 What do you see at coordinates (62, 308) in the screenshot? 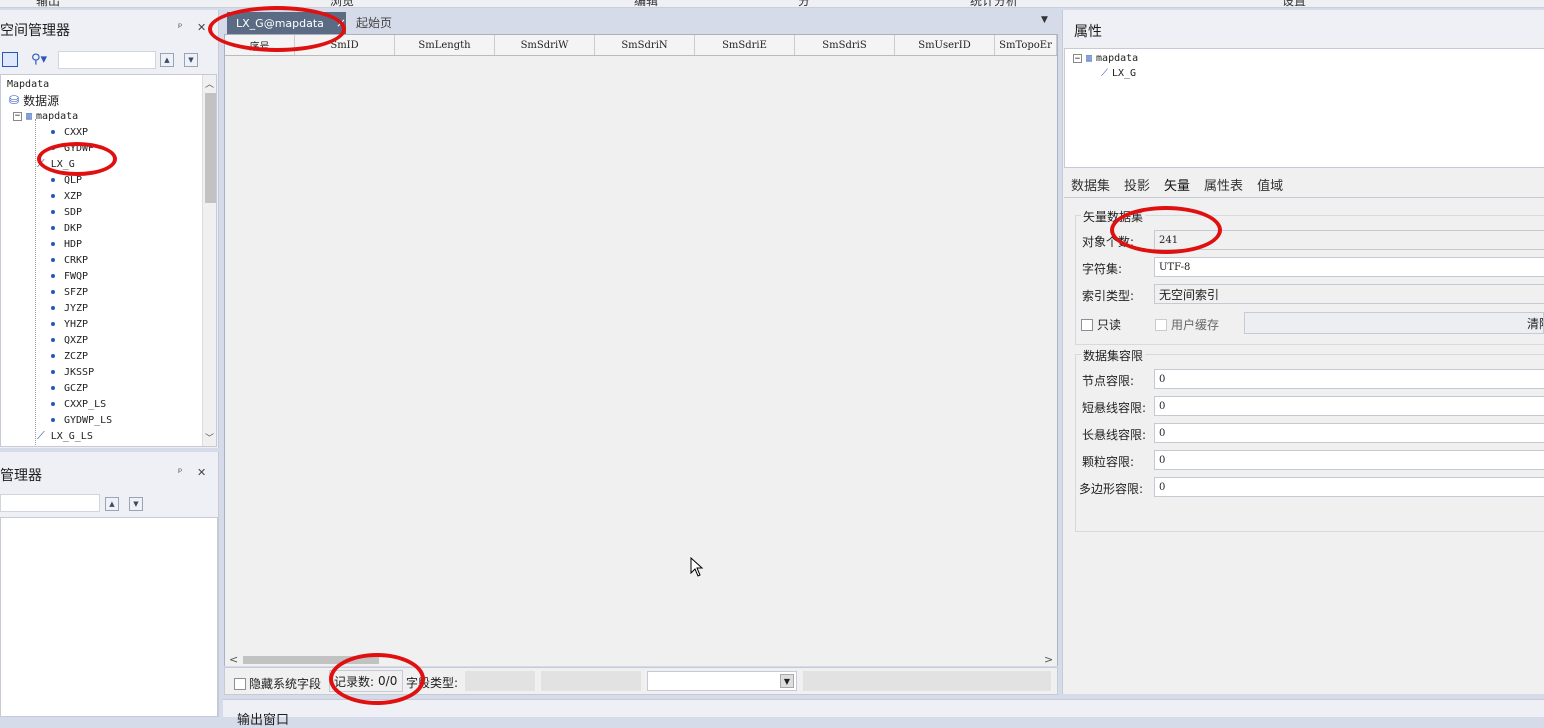
I see `tree-item-dataset: JYZP` at bounding box center [62, 308].